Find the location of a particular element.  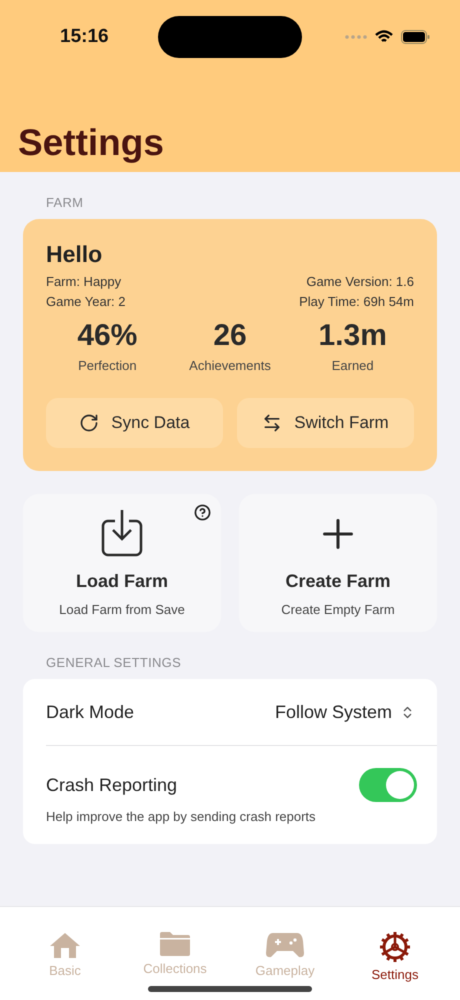

swap-arrows-icon is located at coordinates (272, 423).